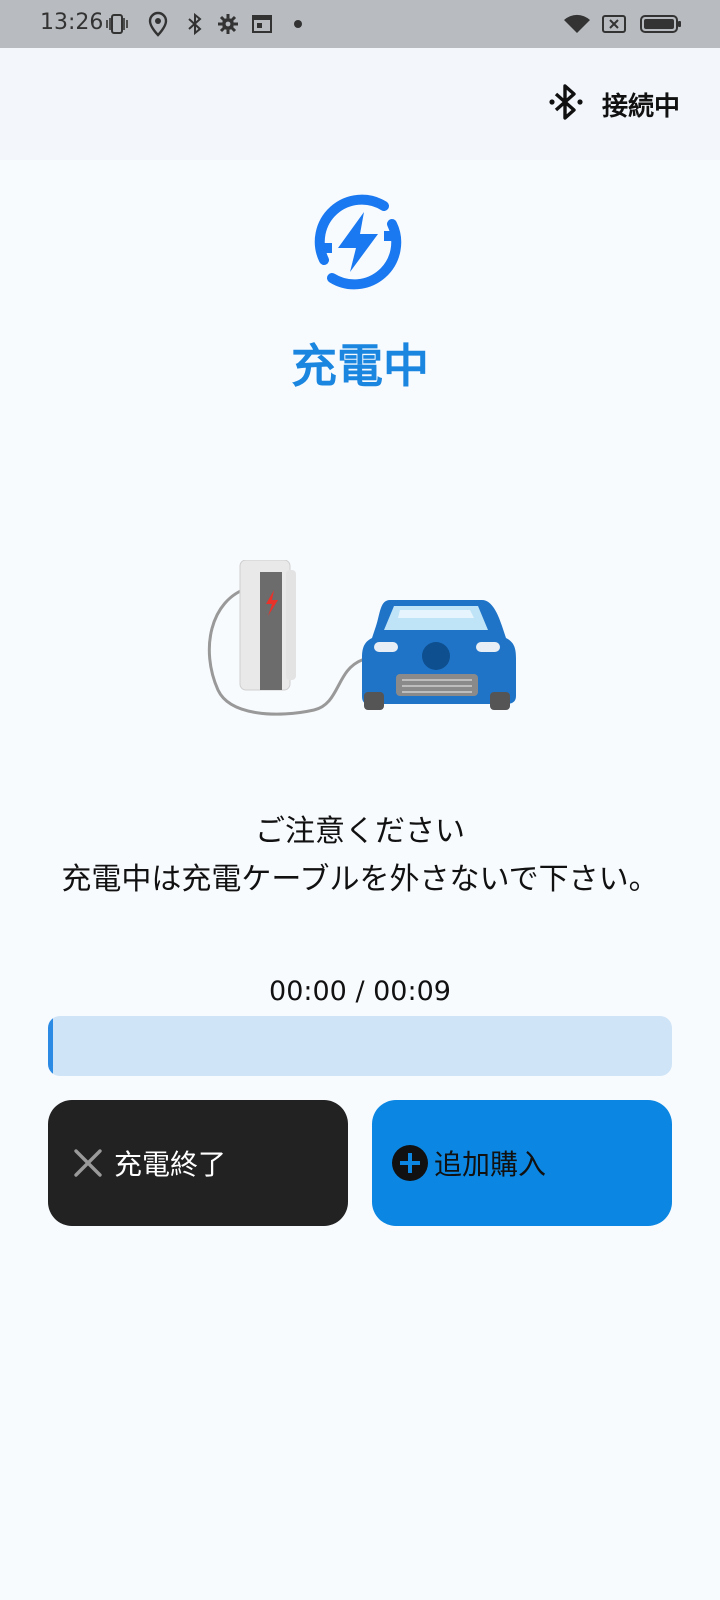 The image size is (720, 1600). What do you see at coordinates (358, 242) in the screenshot?
I see `charging-bolt-icon` at bounding box center [358, 242].